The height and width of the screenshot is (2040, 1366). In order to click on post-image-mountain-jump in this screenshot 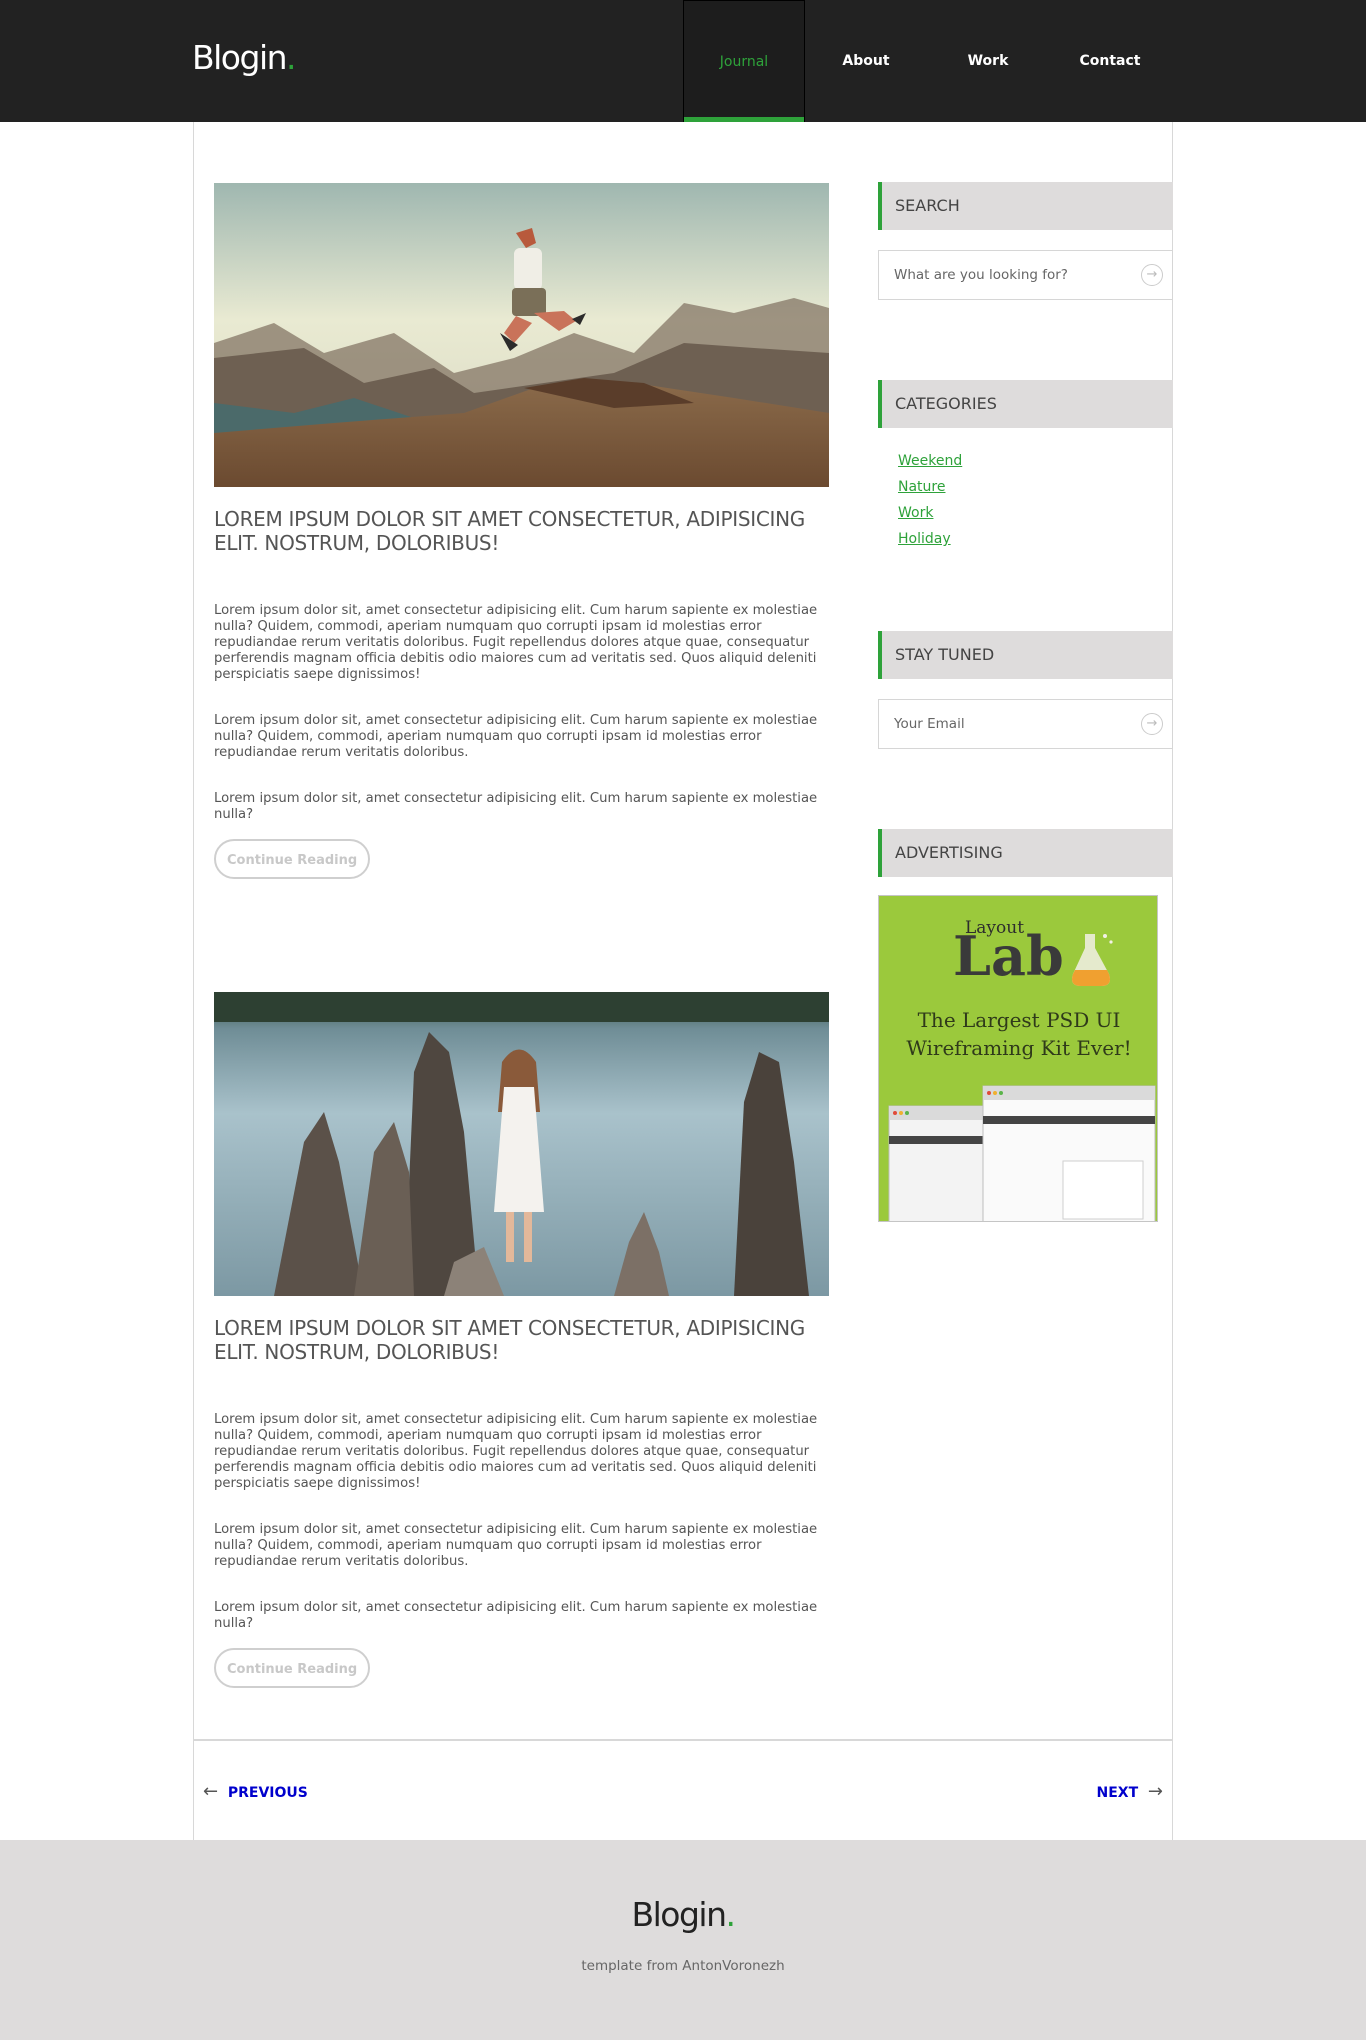, I will do `click(521, 335)`.